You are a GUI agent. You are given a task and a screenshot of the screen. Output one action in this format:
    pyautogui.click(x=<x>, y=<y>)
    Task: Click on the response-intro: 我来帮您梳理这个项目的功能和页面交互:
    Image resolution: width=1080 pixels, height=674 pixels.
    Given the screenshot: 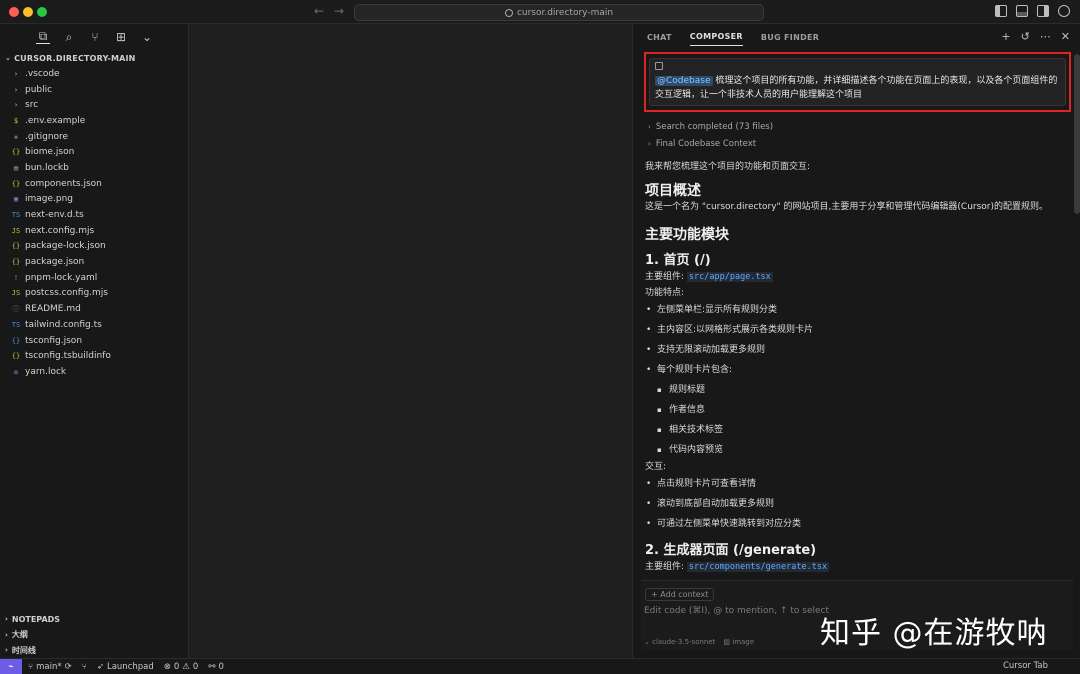 What is the action you would take?
    pyautogui.click(x=728, y=167)
    